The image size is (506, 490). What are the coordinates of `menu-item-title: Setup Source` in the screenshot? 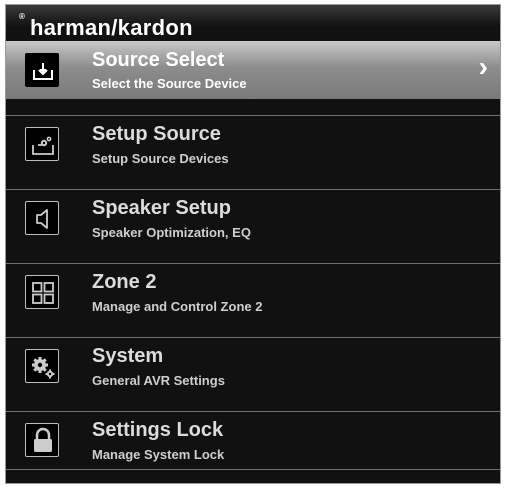 It's located at (156, 134).